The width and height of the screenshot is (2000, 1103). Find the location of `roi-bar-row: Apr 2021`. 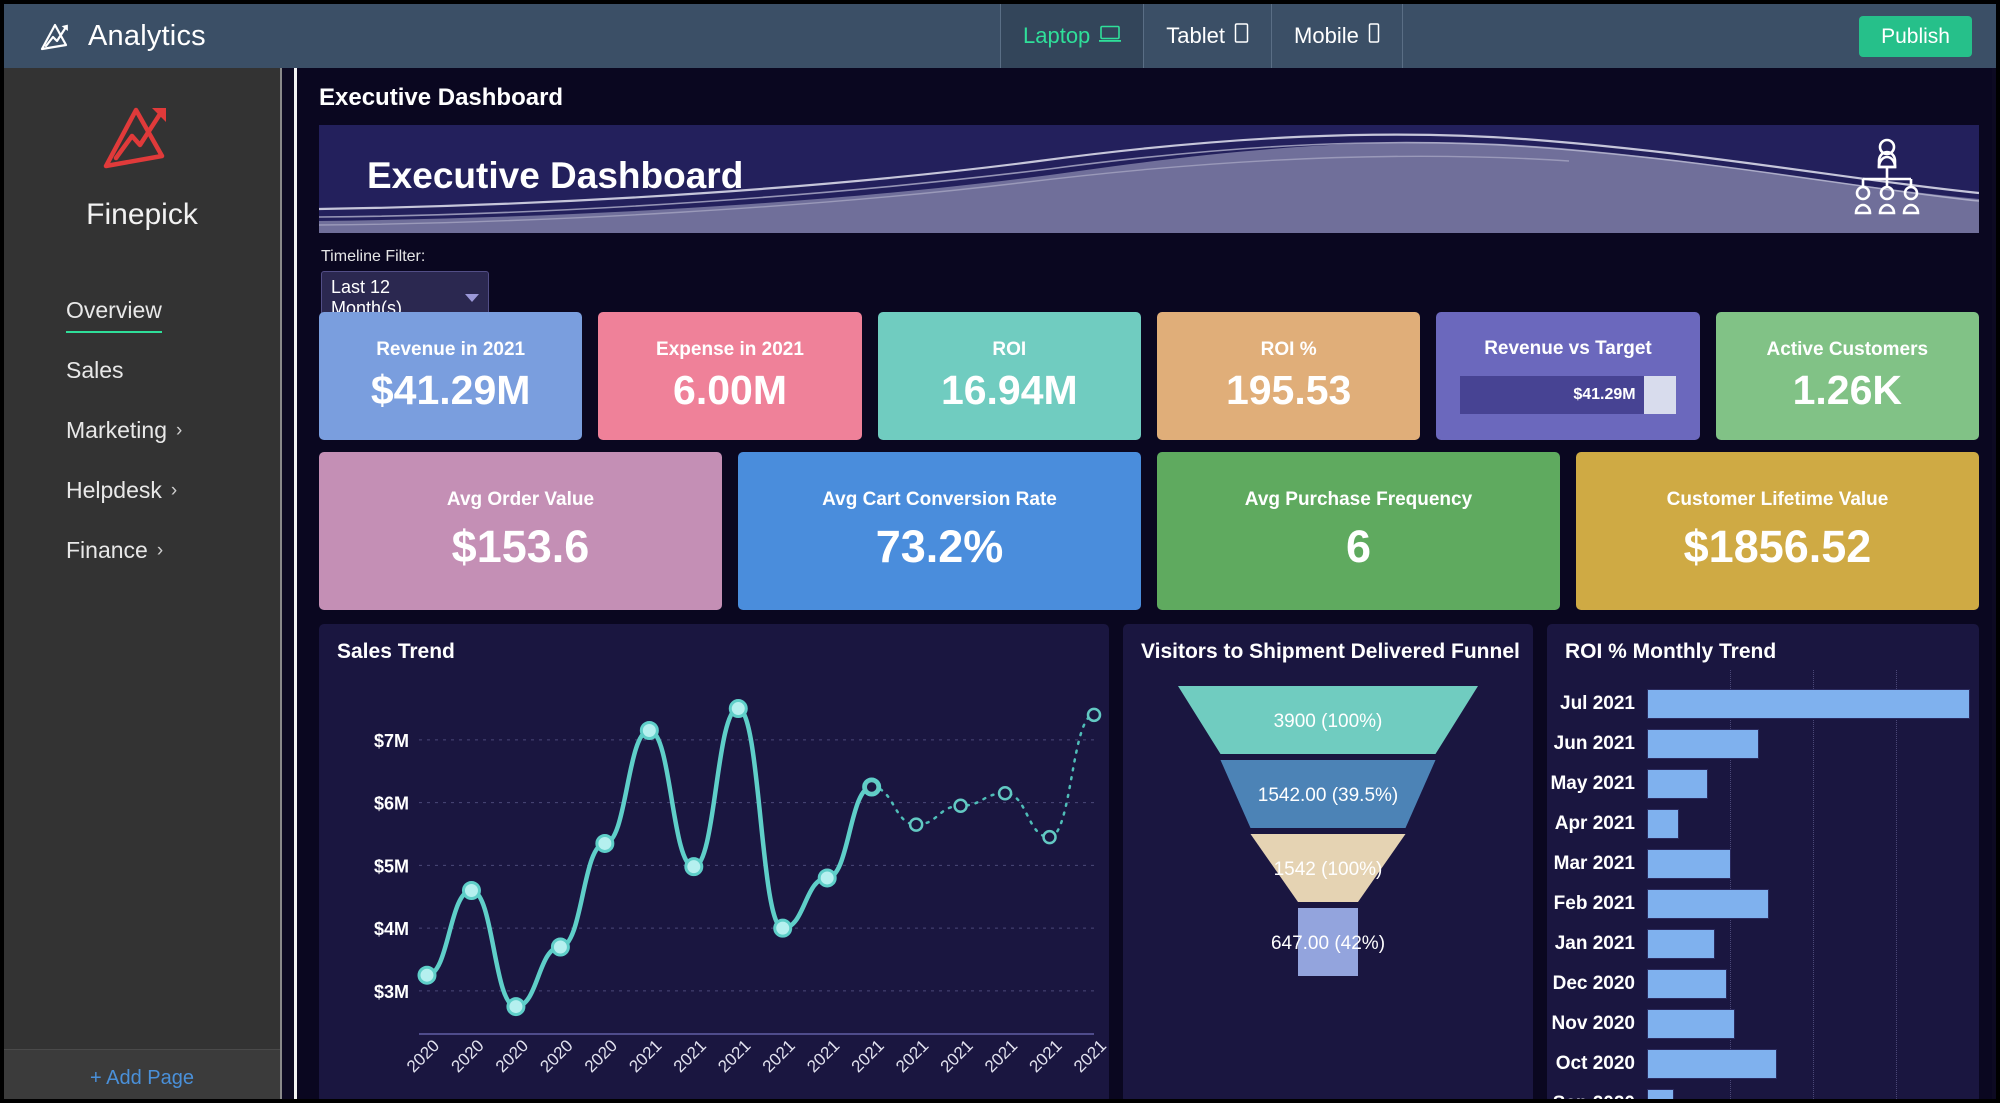

roi-bar-row: Apr 2021 is located at coordinates (1763, 824).